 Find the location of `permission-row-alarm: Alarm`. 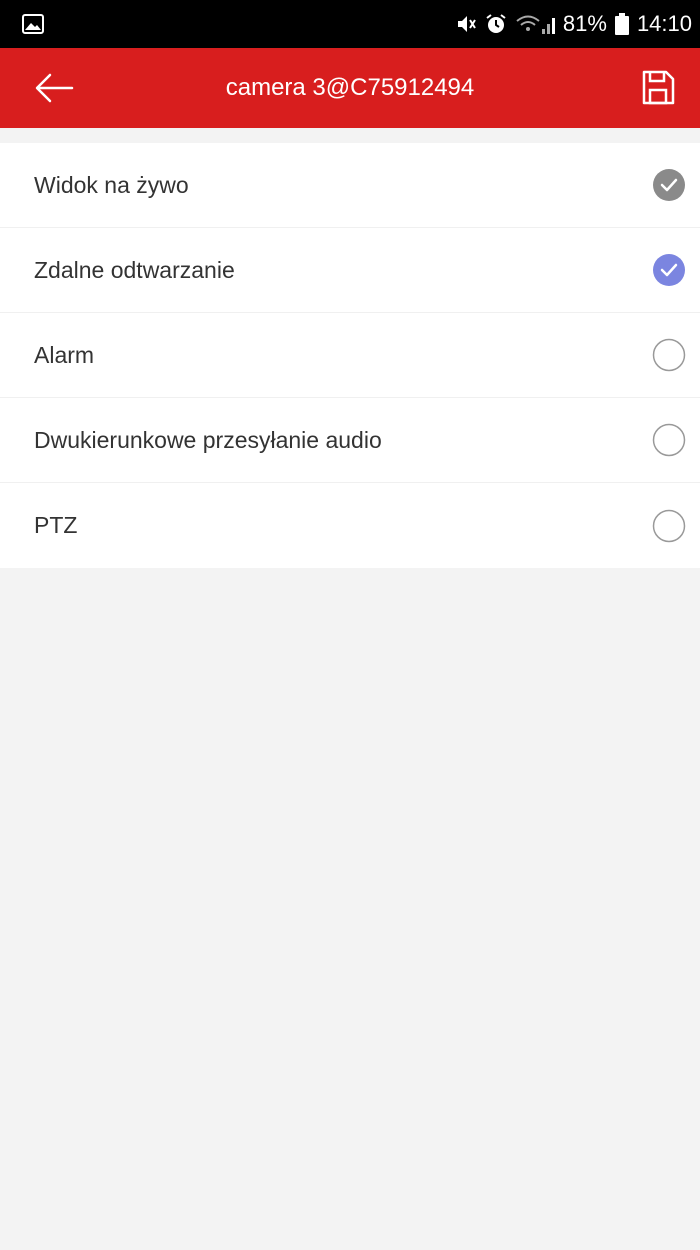

permission-row-alarm: Alarm is located at coordinates (350, 355).